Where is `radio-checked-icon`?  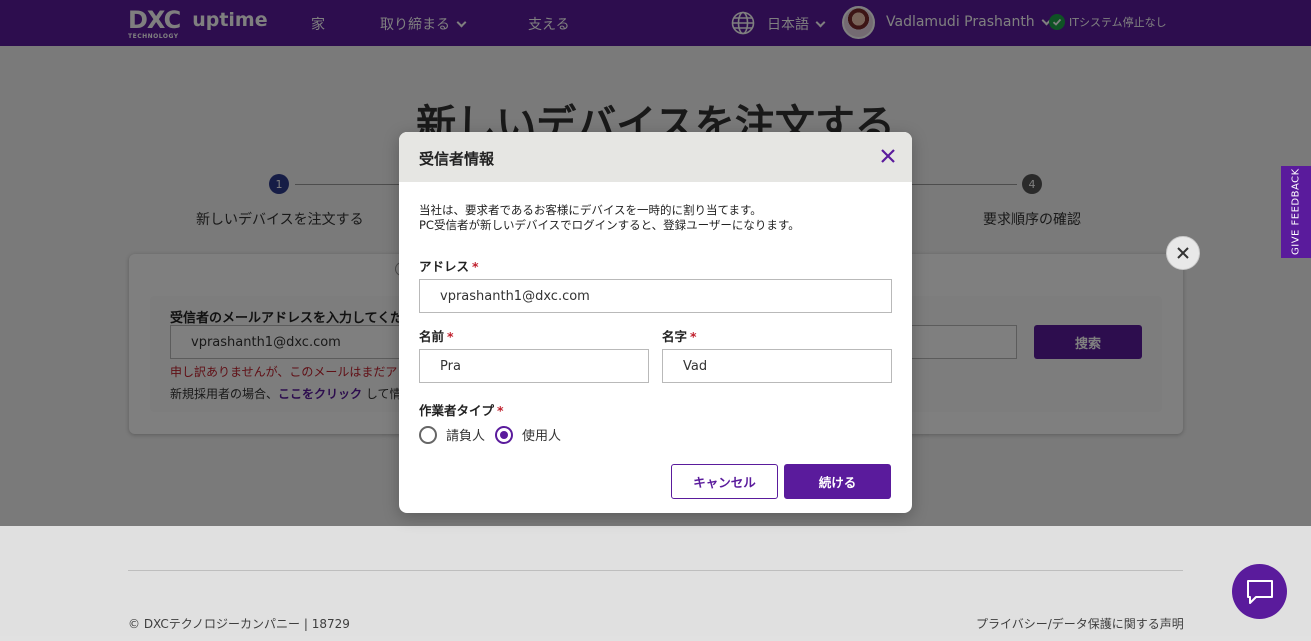 radio-checked-icon is located at coordinates (504, 434).